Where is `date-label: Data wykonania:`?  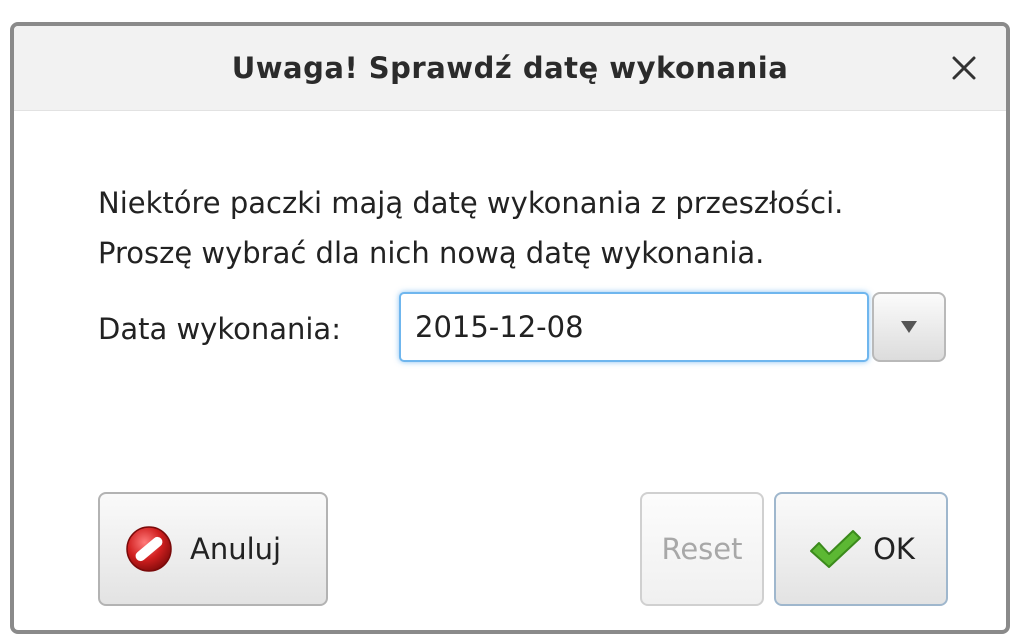
date-label: Data wykonania: is located at coordinates (219, 329).